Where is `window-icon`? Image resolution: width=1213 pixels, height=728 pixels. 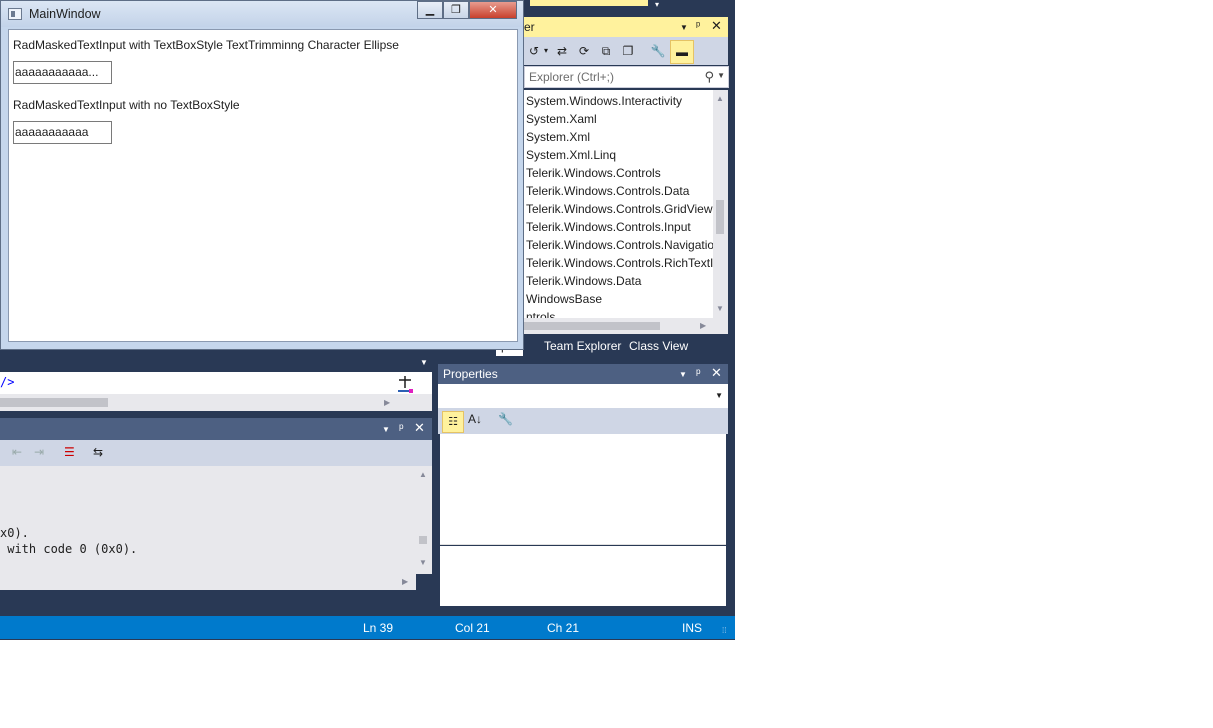 window-icon is located at coordinates (15, 14).